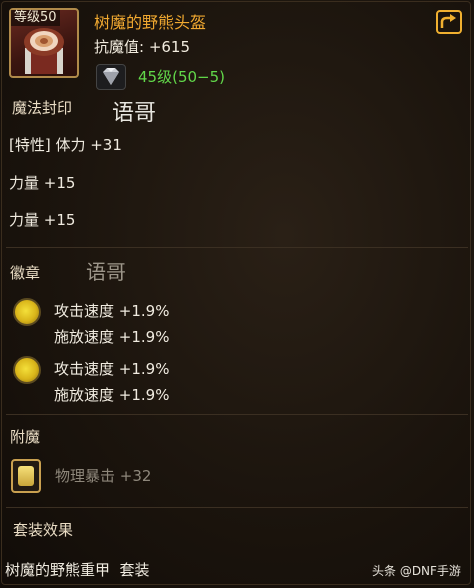 The width and height of the screenshot is (474, 588). Describe the element at coordinates (25, 437) in the screenshot. I see `enchant-header: 附魔` at that location.